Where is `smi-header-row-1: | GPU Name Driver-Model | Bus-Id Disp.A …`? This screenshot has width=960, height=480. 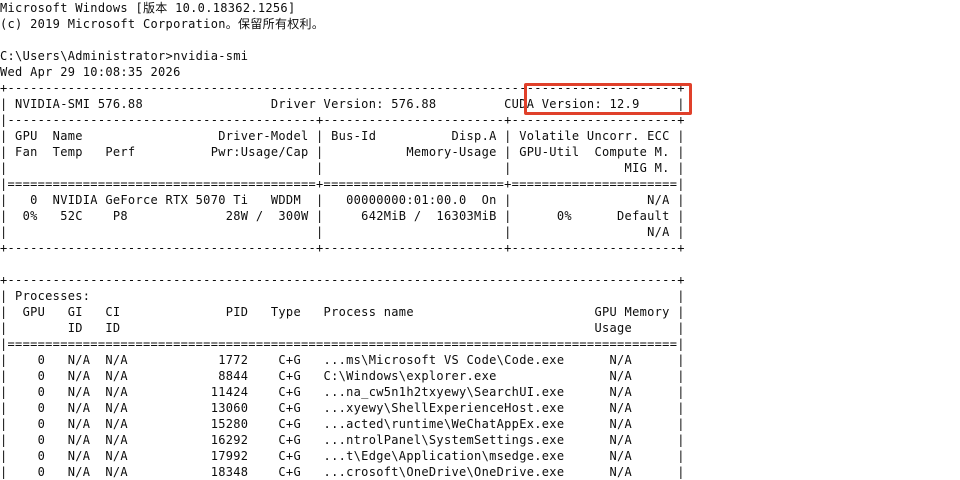 smi-header-row-1: | GPU Name Driver-Model | Bus-Id Disp.A … is located at coordinates (342, 136).